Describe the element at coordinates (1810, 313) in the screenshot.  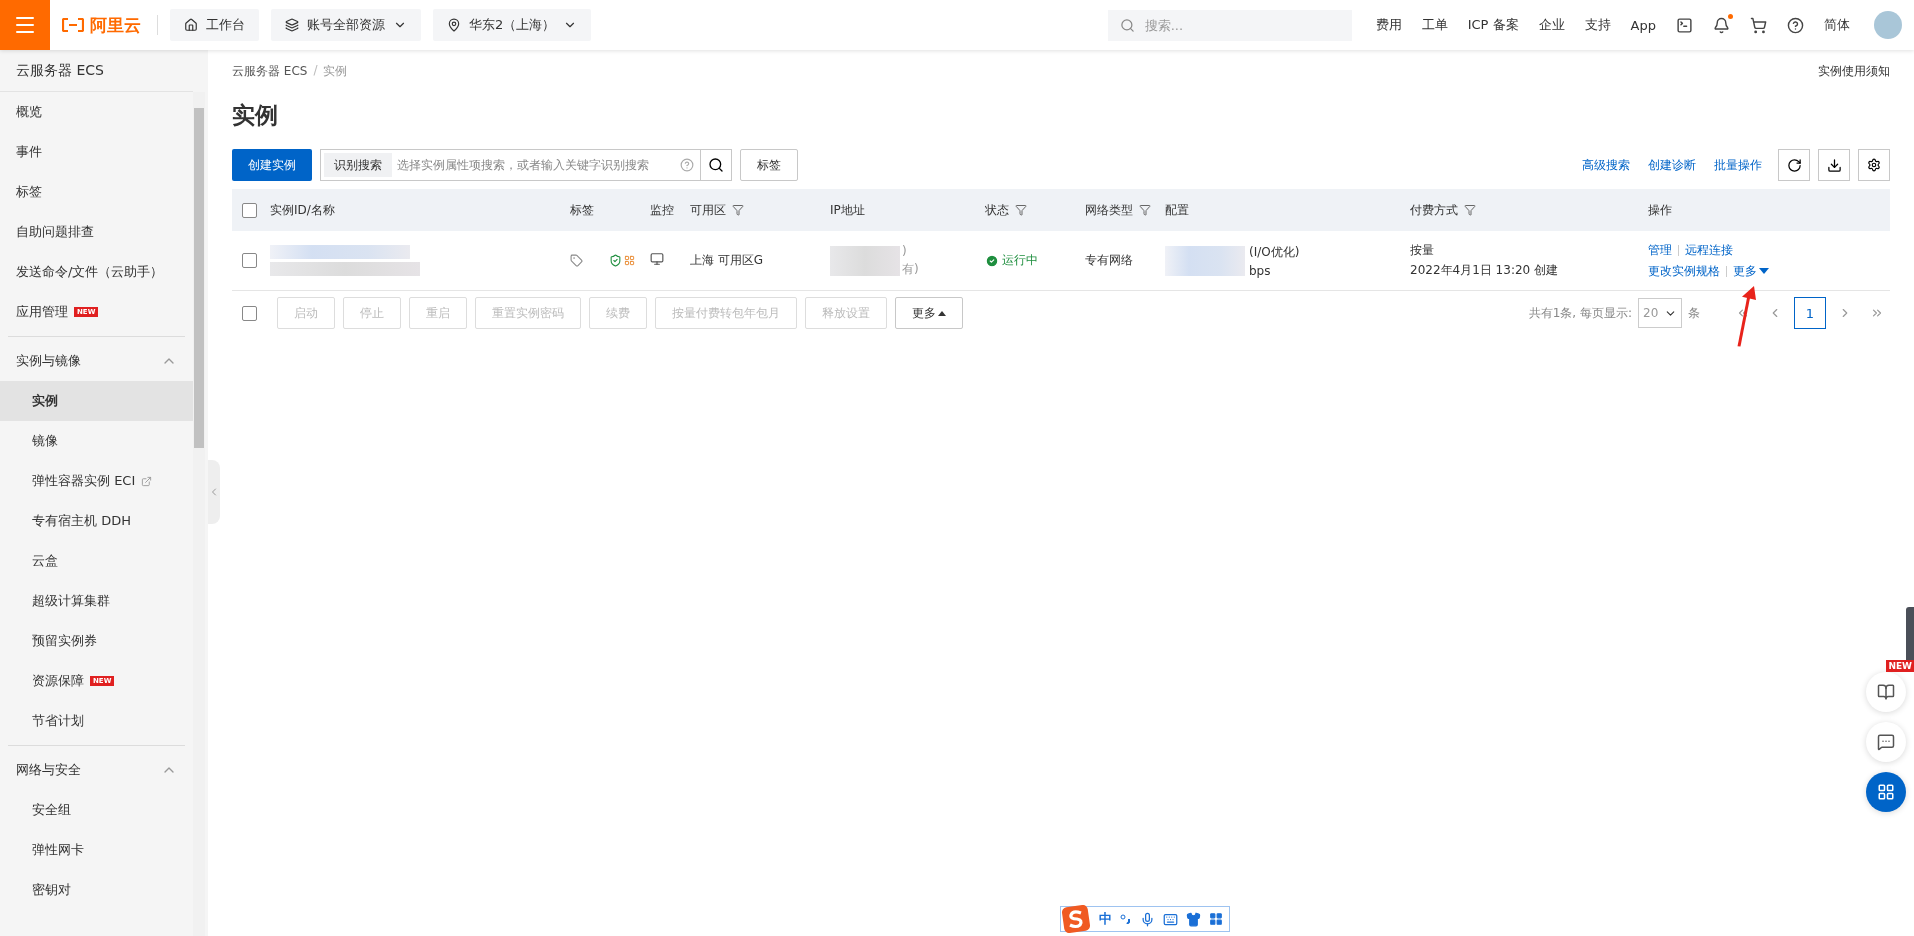
I see `page-button: 1` at that location.